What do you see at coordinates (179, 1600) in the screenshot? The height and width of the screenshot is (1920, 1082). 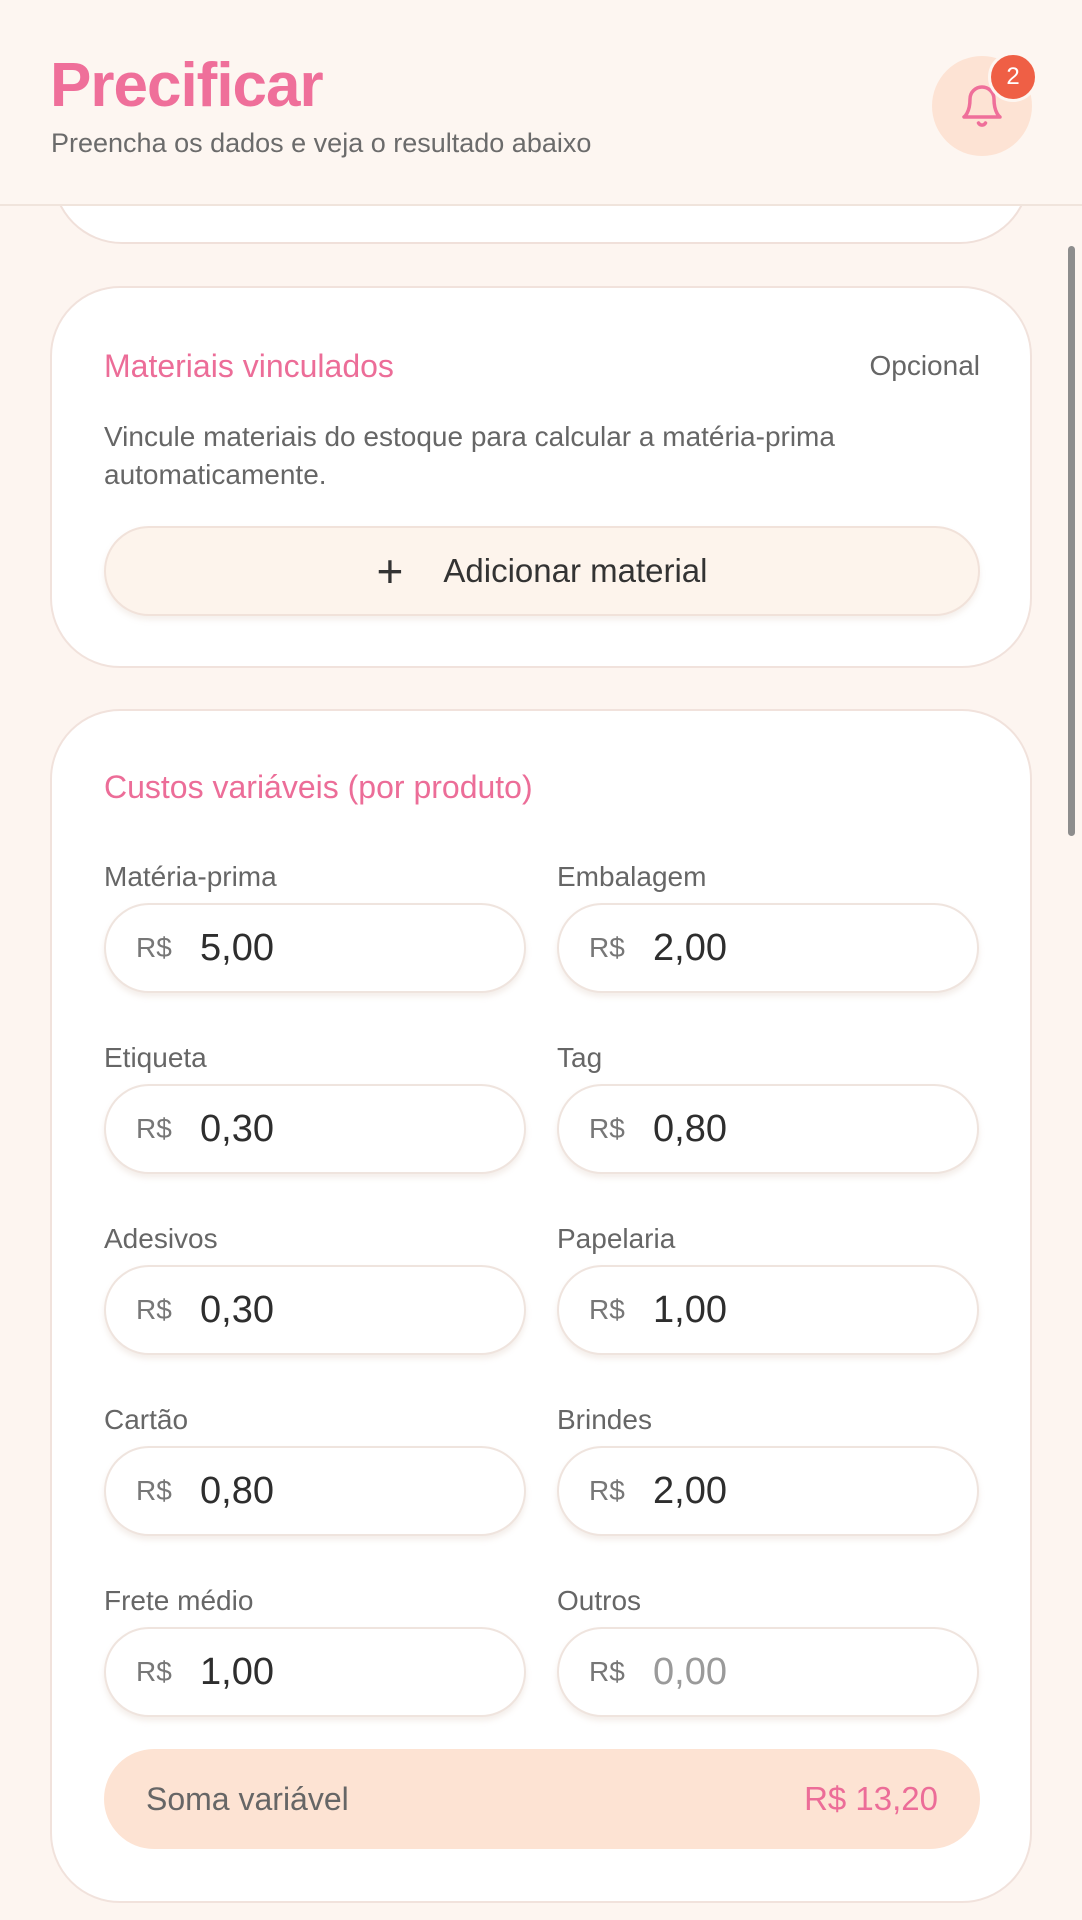 I see `field-label: Frete médio` at bounding box center [179, 1600].